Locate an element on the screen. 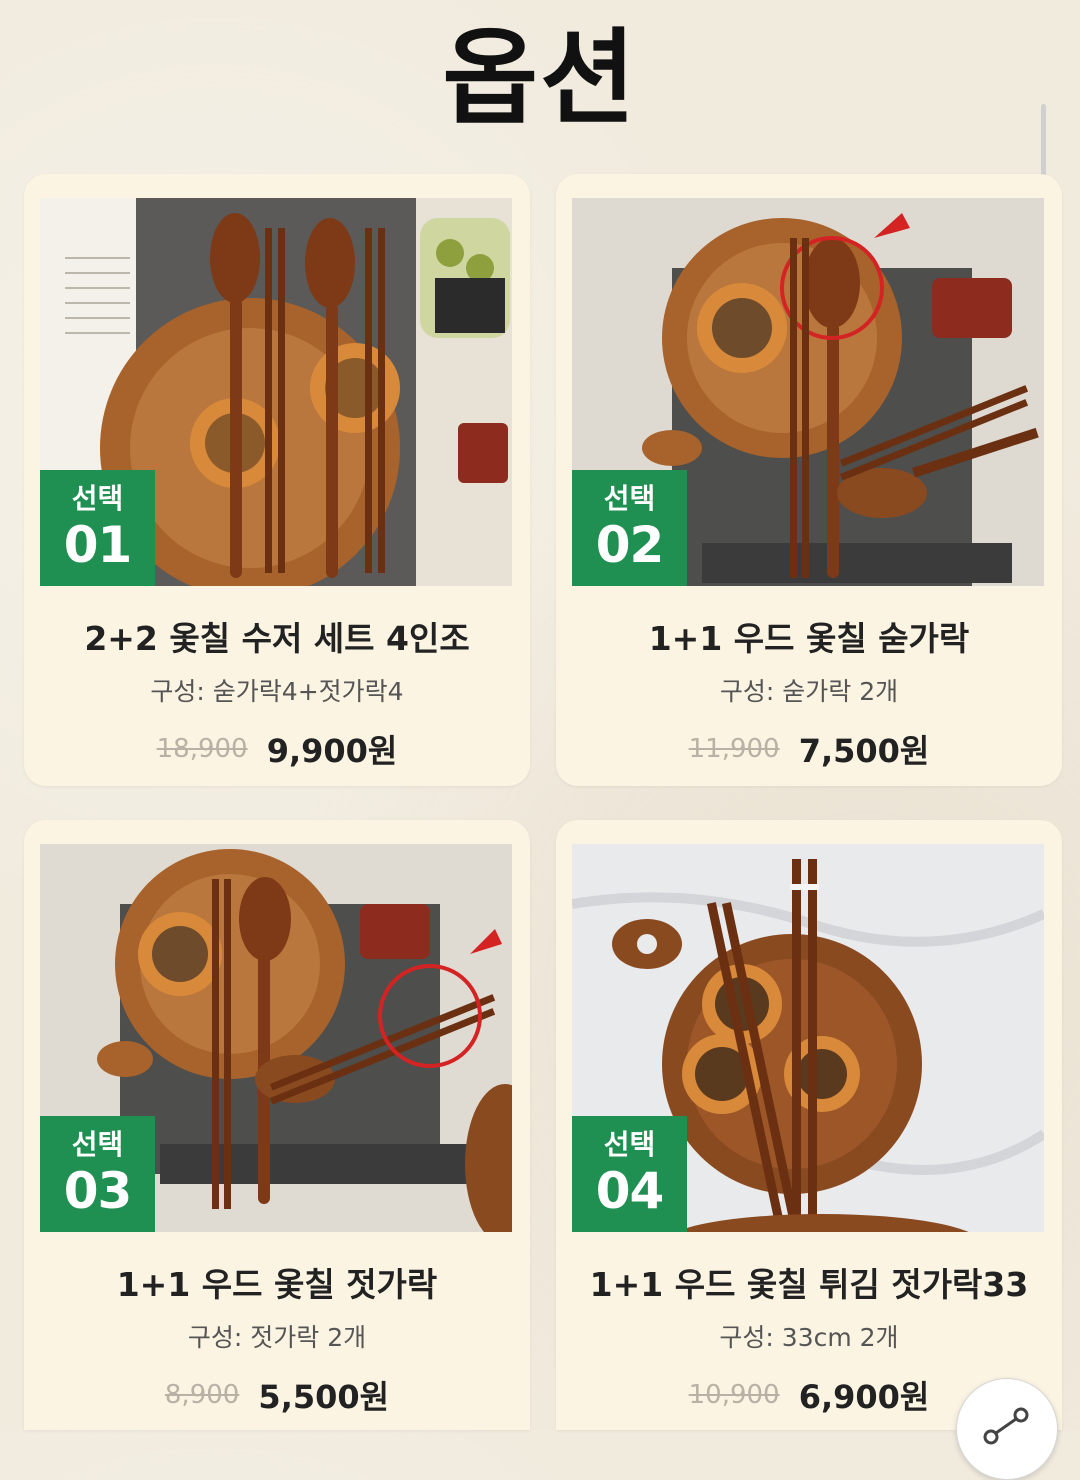 The image size is (1080, 1480). option-badge: 선택 03 is located at coordinates (97, 1174).